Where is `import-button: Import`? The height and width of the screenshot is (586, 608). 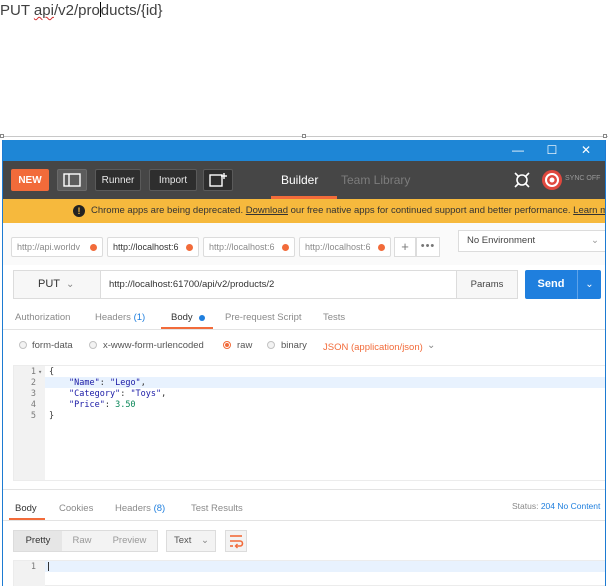 import-button: Import is located at coordinates (173, 180).